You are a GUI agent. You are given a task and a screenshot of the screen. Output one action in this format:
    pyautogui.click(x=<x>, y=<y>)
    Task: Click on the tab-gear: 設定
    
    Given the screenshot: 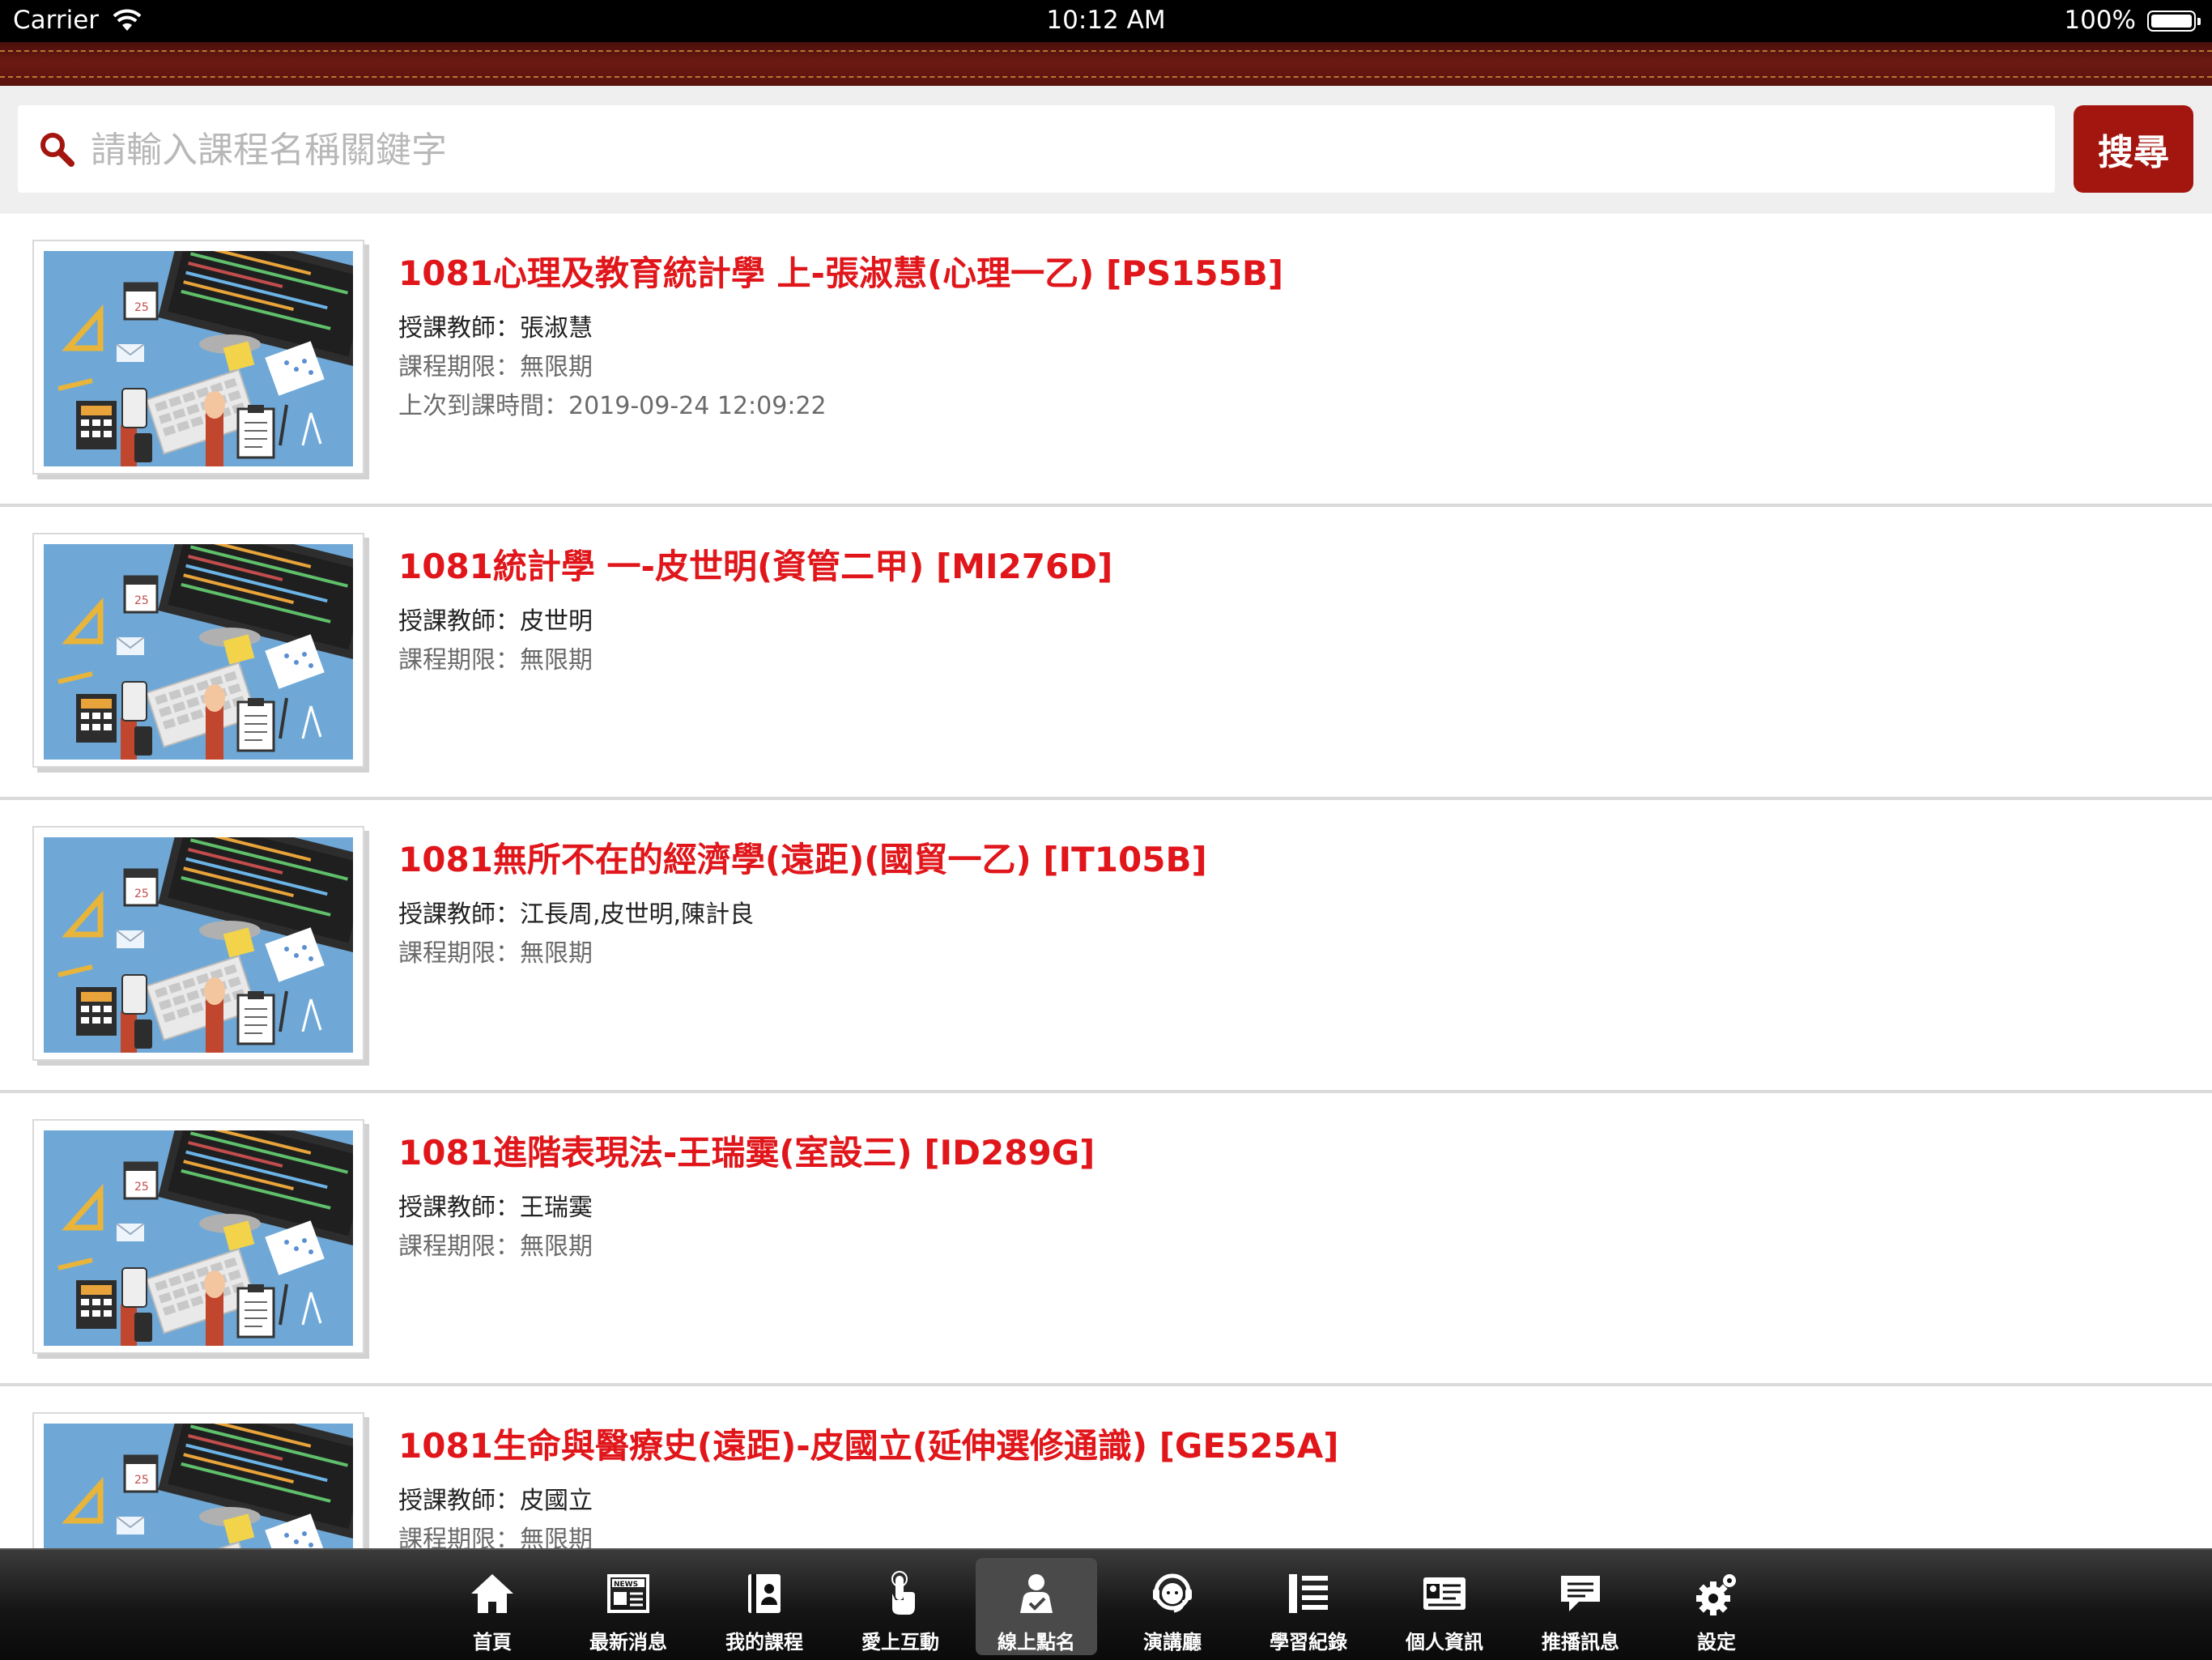 What is the action you would take?
    pyautogui.click(x=1716, y=1607)
    